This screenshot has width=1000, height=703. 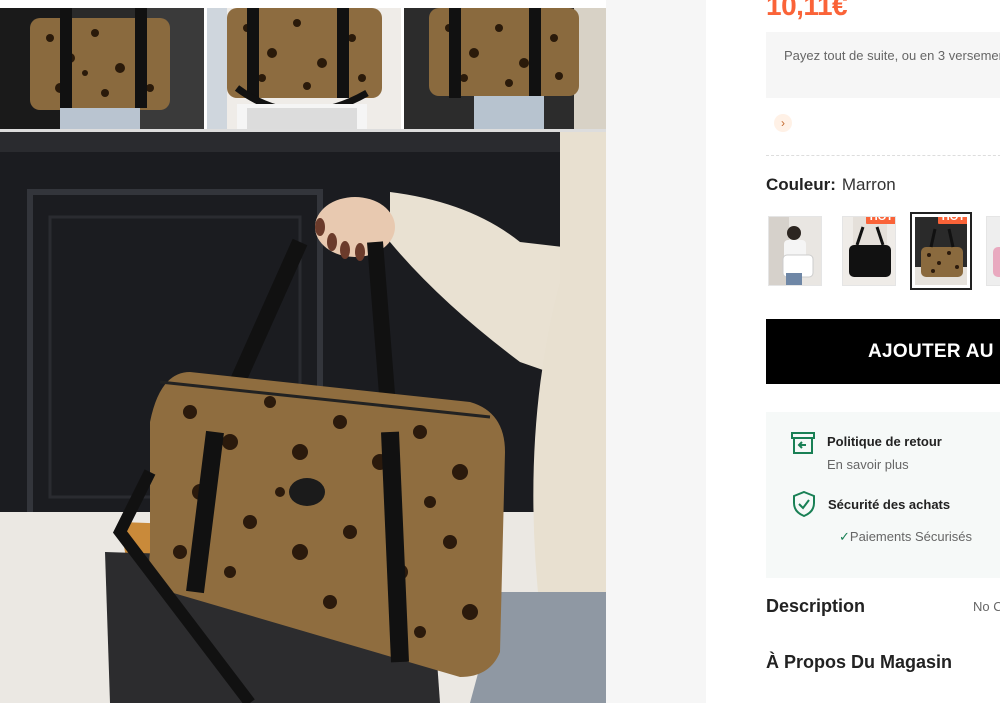 What do you see at coordinates (656, 351) in the screenshot?
I see `page-gutter` at bounding box center [656, 351].